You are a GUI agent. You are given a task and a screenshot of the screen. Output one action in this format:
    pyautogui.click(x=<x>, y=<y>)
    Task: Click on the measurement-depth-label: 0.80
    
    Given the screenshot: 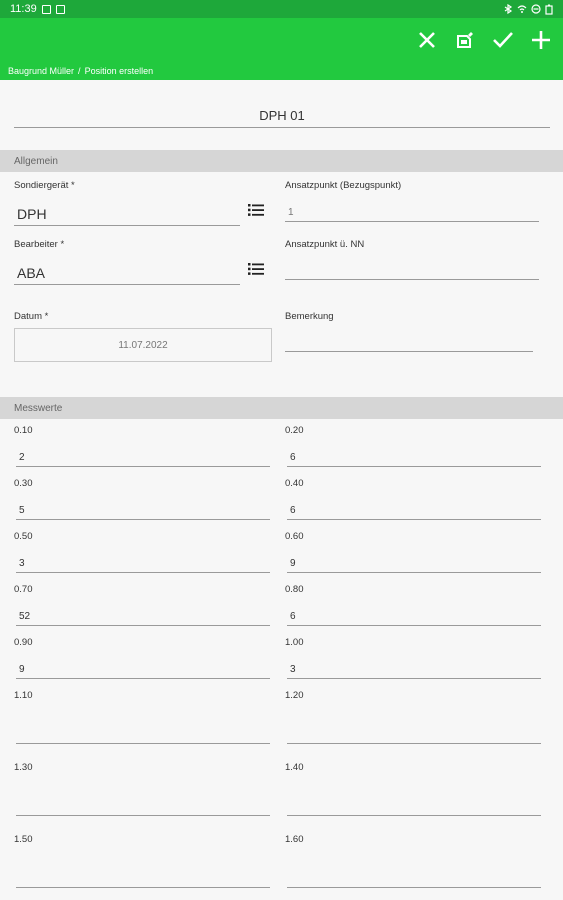 What is the action you would take?
    pyautogui.click(x=294, y=589)
    